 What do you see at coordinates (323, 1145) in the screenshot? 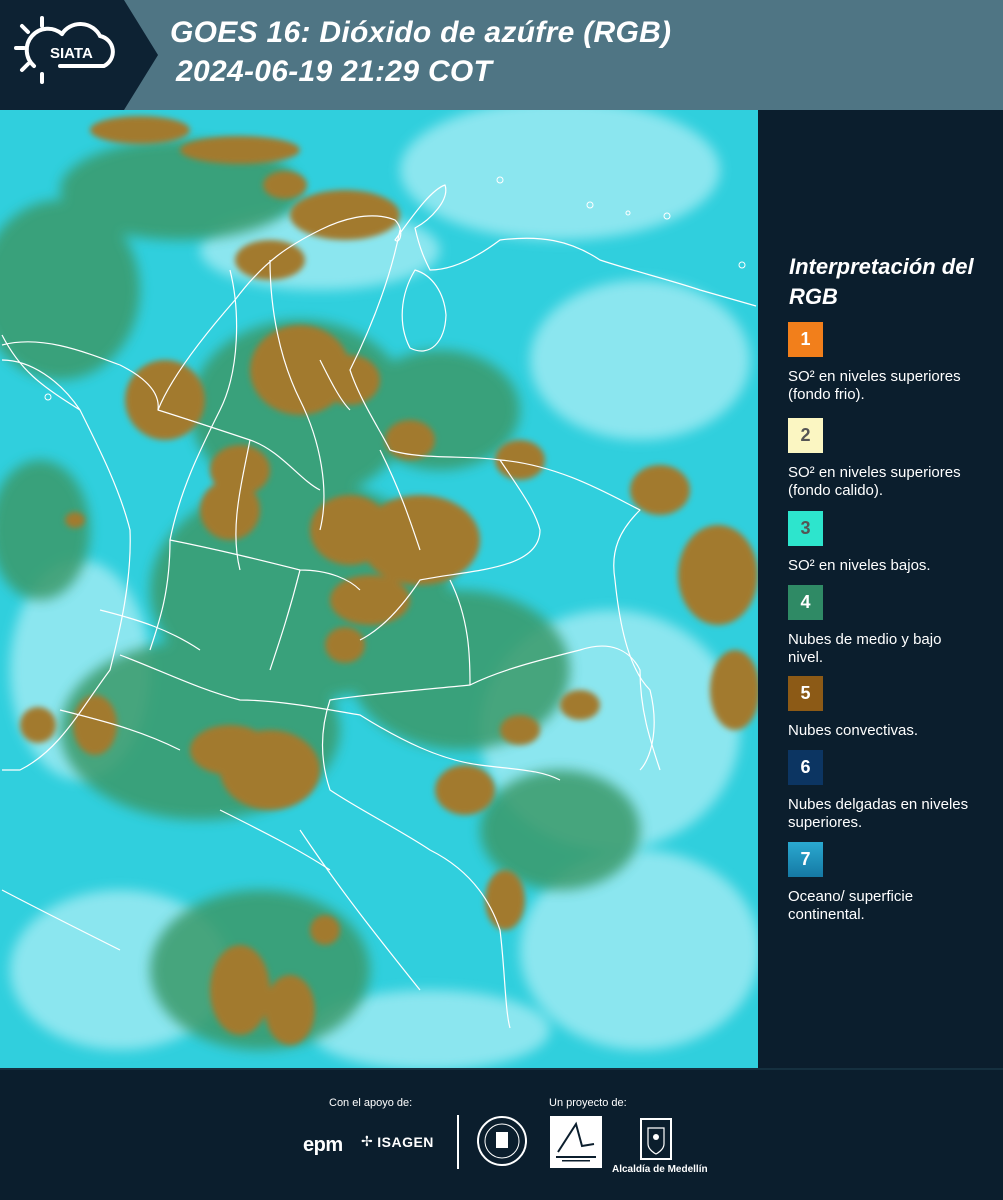
I see `epm-logo: epm` at bounding box center [323, 1145].